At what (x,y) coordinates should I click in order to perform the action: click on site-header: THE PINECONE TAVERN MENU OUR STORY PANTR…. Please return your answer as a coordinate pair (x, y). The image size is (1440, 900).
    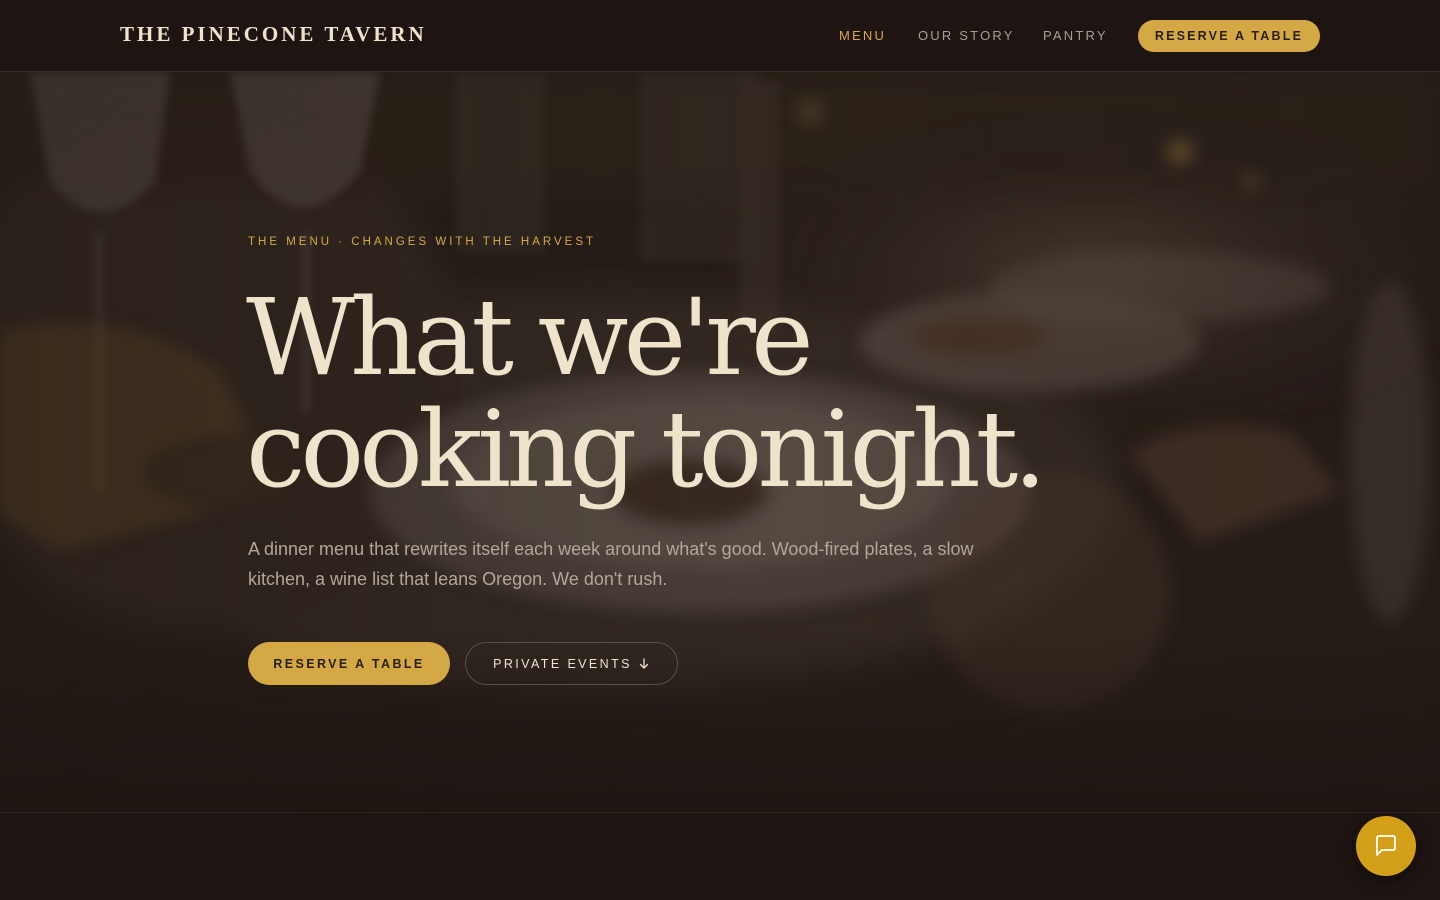
    Looking at the image, I should click on (720, 36).